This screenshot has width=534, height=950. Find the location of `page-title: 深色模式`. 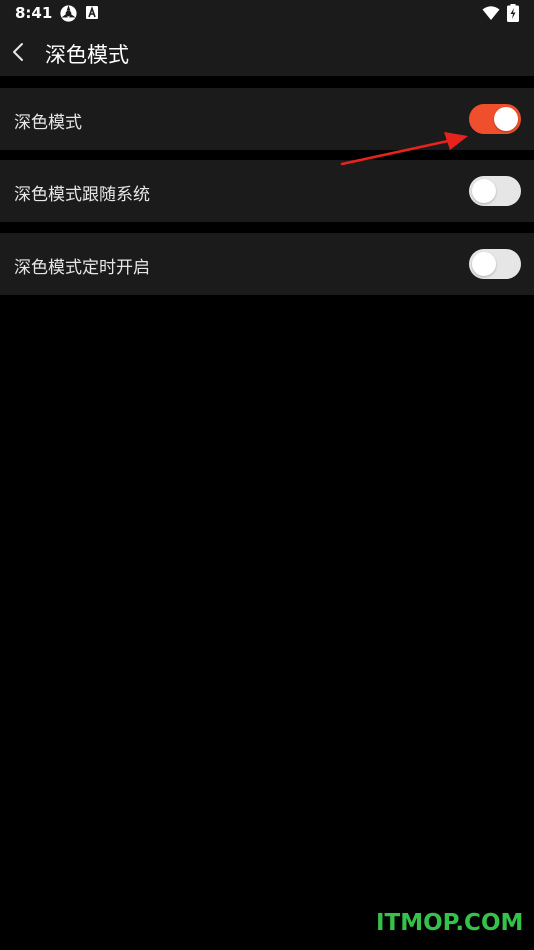

page-title: 深色模式 is located at coordinates (87, 55).